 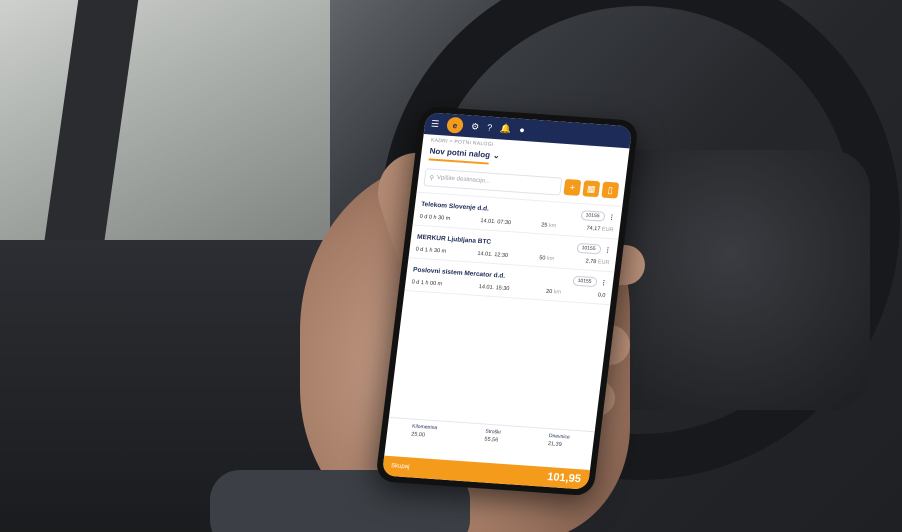 I want to click on menu-icon: ☰, so click(x=435, y=123).